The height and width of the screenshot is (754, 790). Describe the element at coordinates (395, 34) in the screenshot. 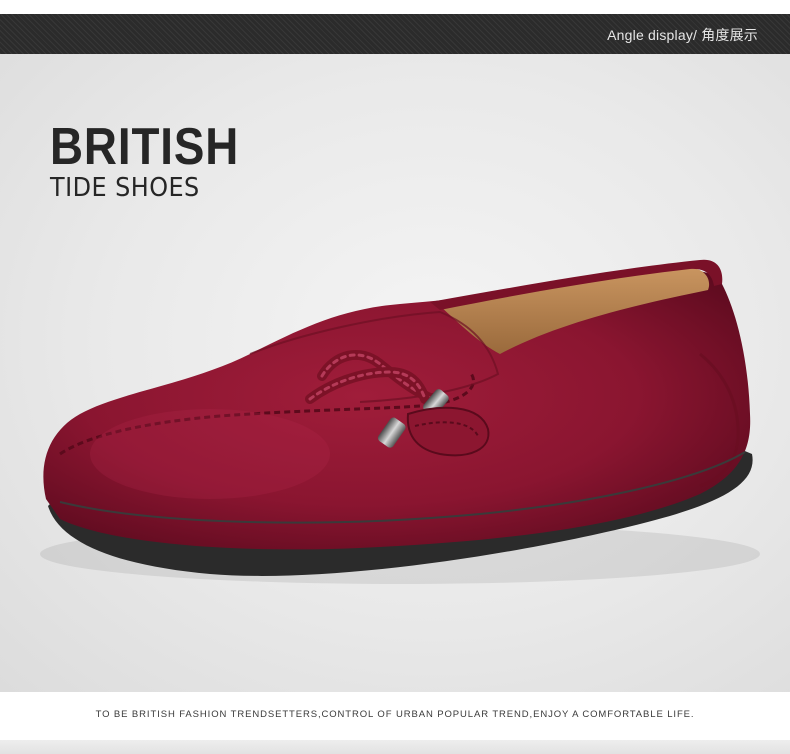

I see `header-band: Angle display/ 角度展示` at that location.